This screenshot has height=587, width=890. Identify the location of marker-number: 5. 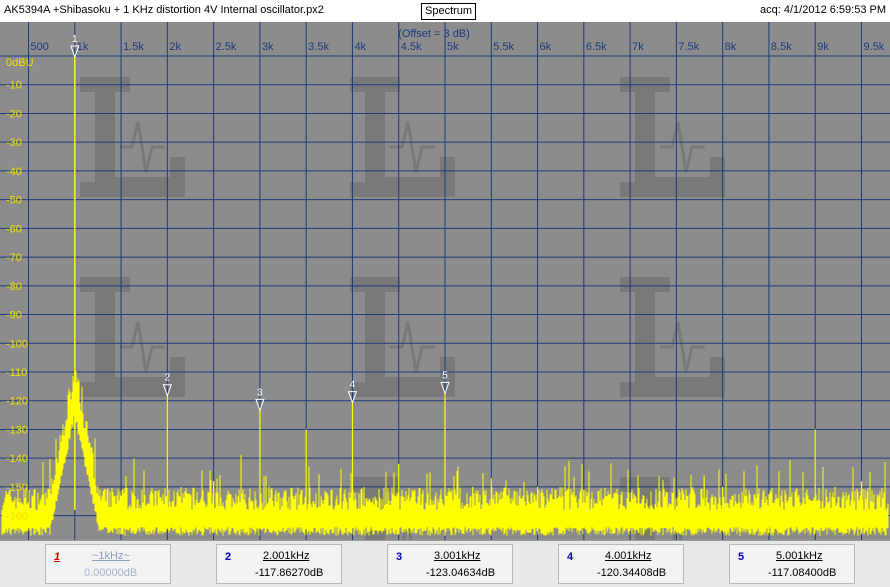
(741, 557).